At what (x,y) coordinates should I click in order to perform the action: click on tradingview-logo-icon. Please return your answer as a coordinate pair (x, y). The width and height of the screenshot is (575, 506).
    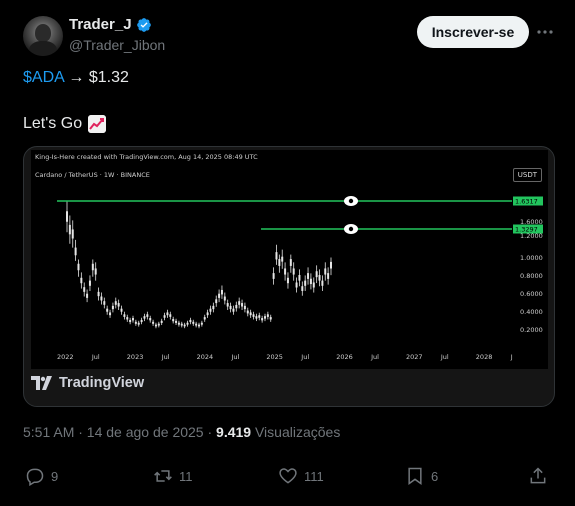
    Looking at the image, I should click on (41, 383).